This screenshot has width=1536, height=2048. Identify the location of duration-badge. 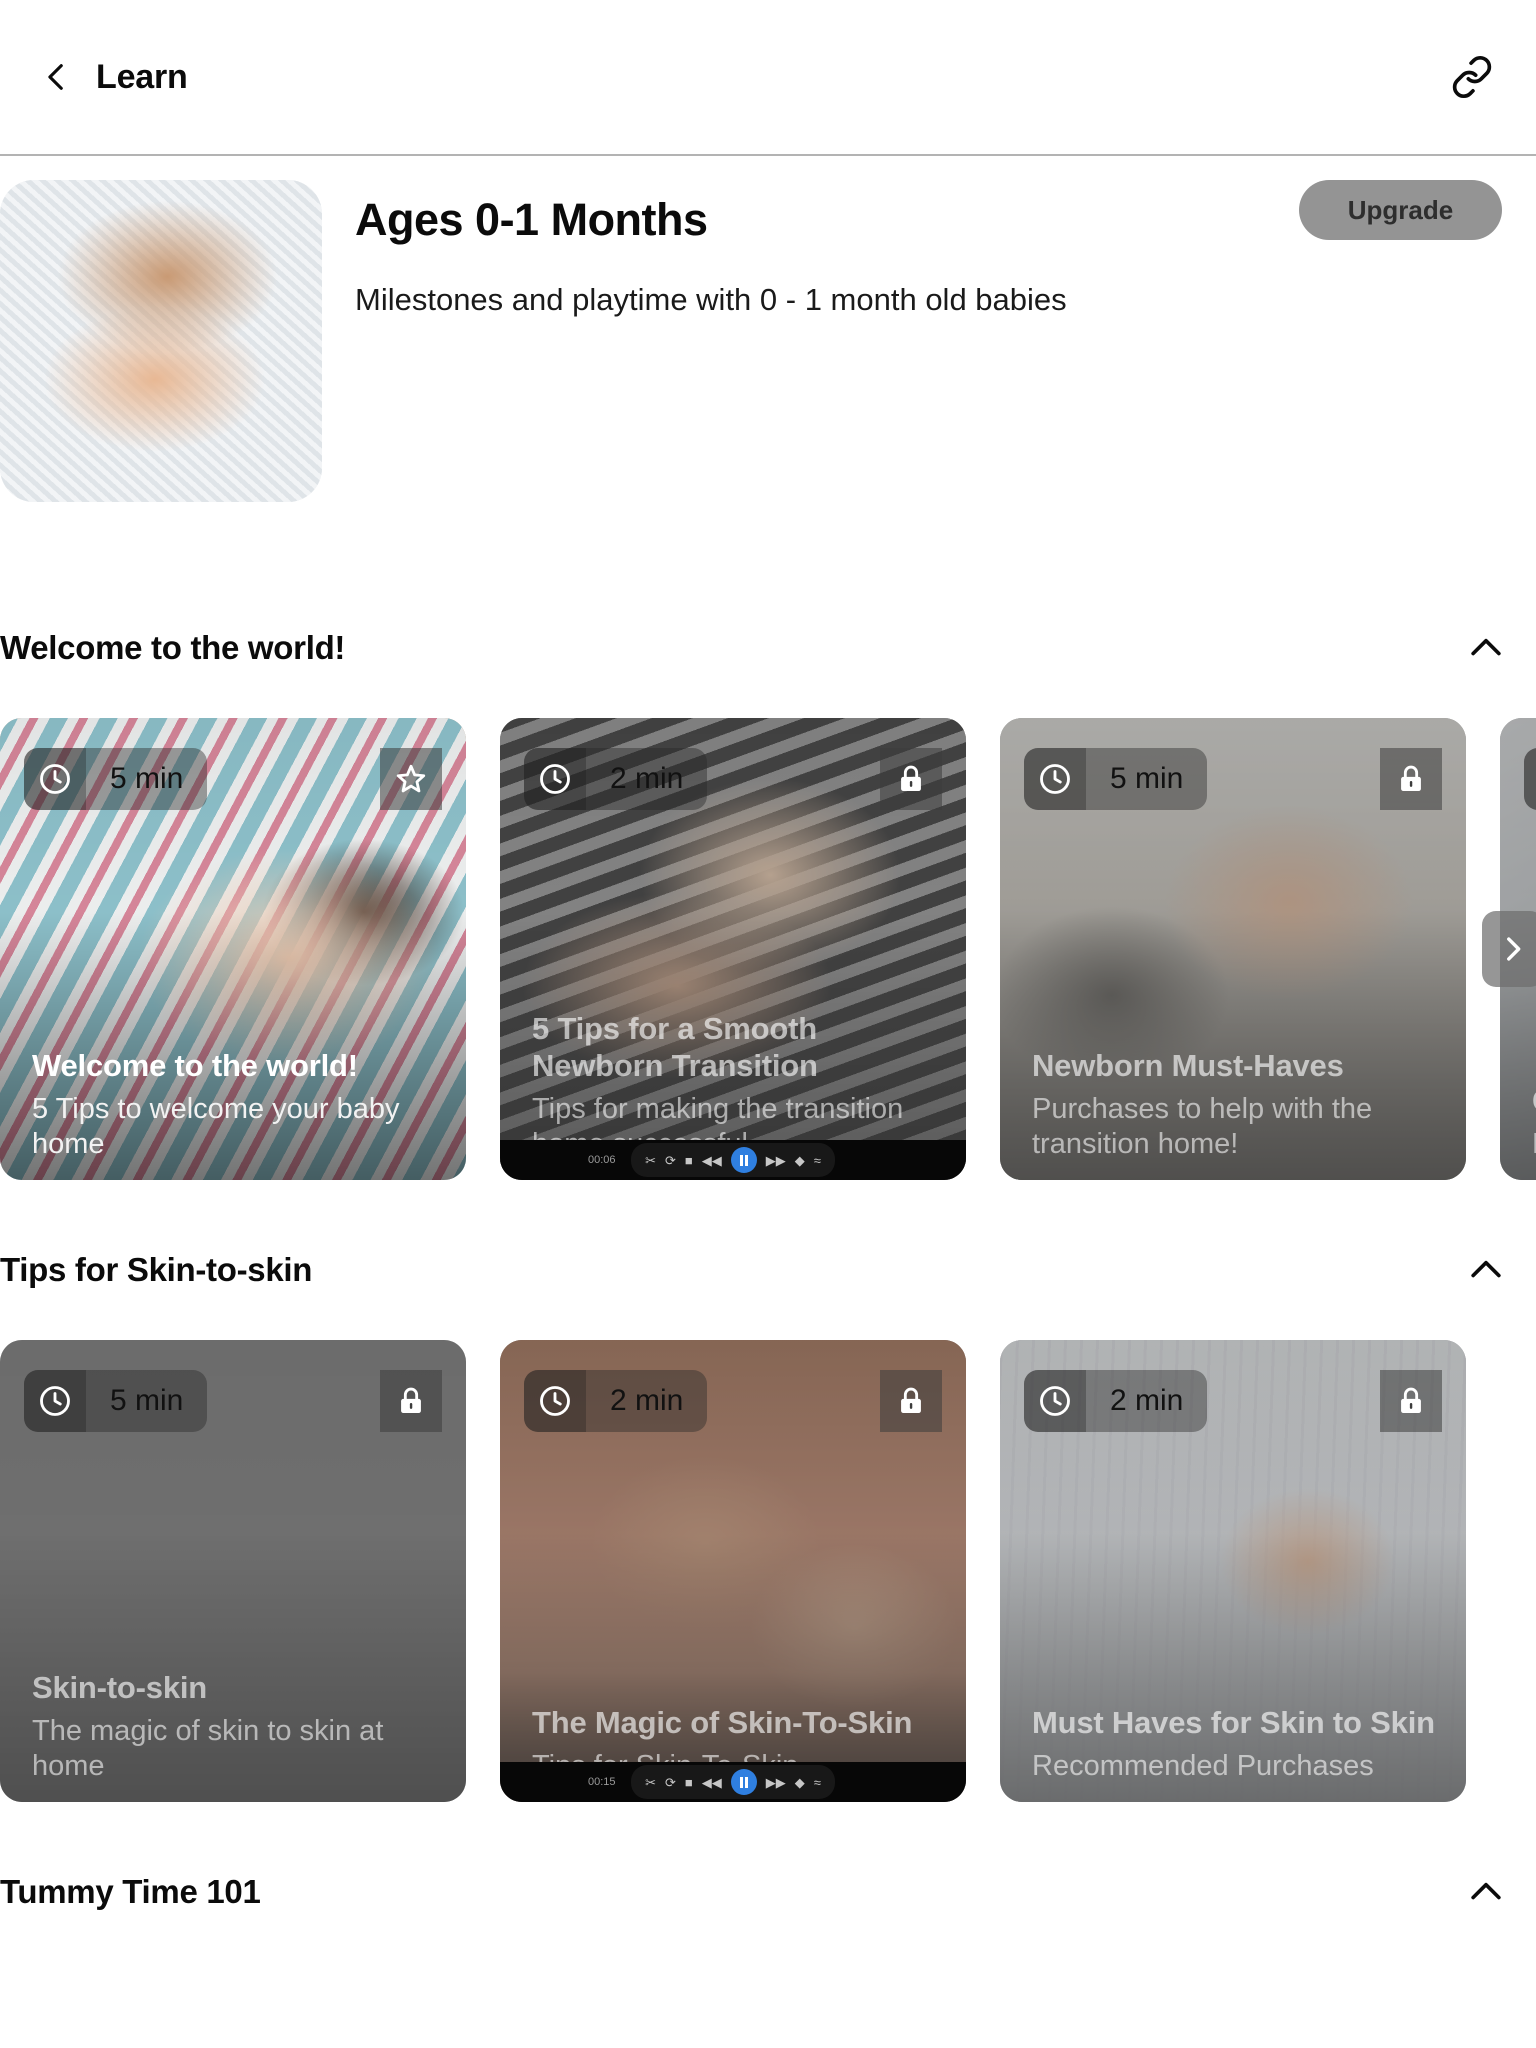
(1530, 779).